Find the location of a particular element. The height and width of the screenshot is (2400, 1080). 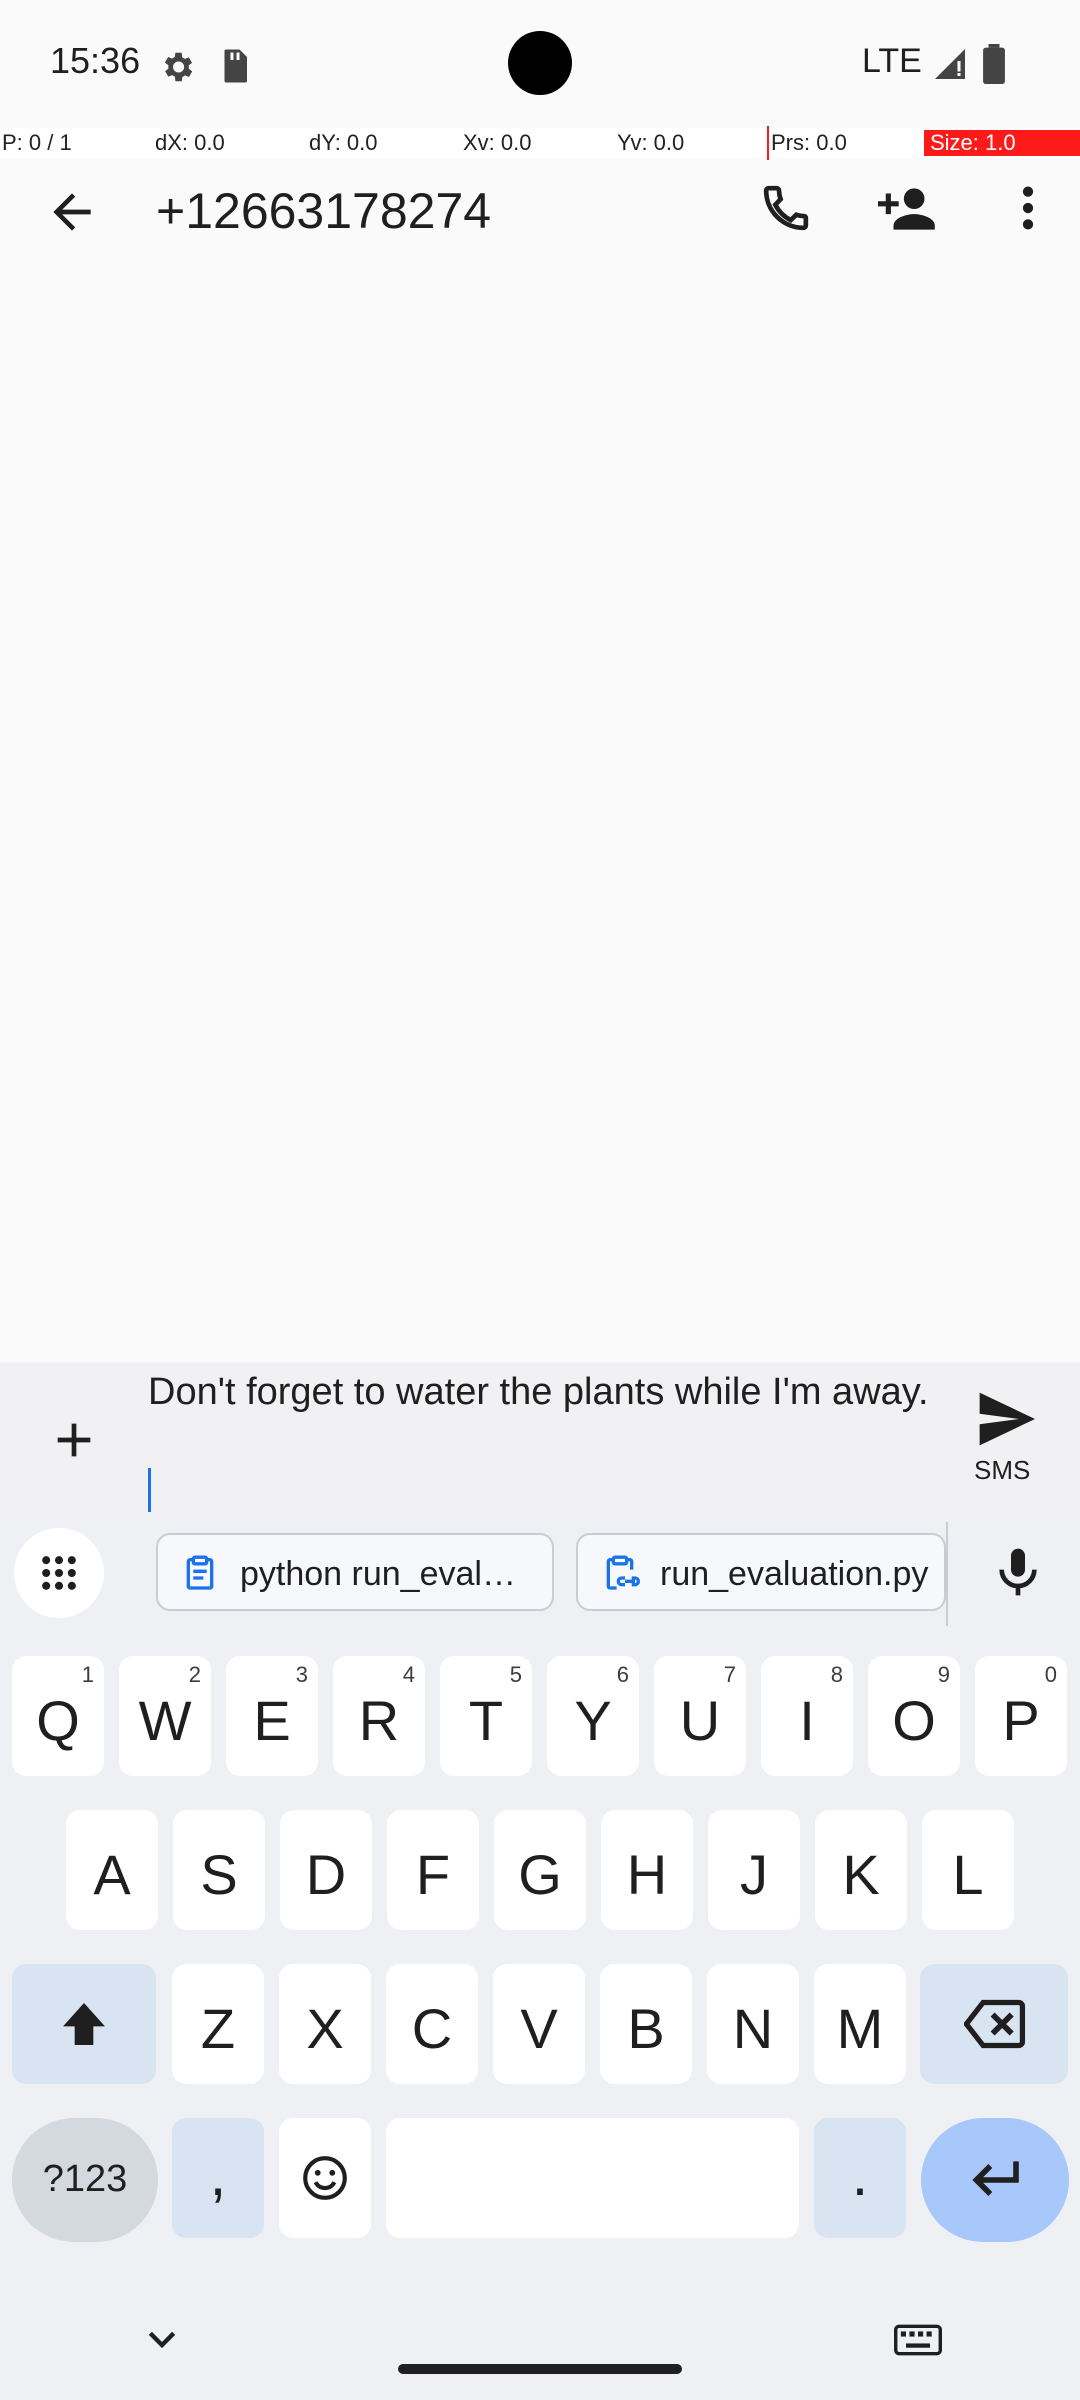

clipboard-suggestion-chip: python run_evaluation.py is located at coordinates (355, 1572).